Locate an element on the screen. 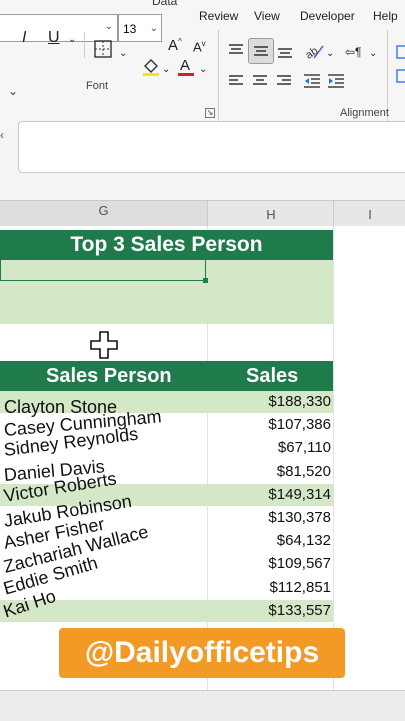  shrink-font-button: Av is located at coordinates (199, 45).